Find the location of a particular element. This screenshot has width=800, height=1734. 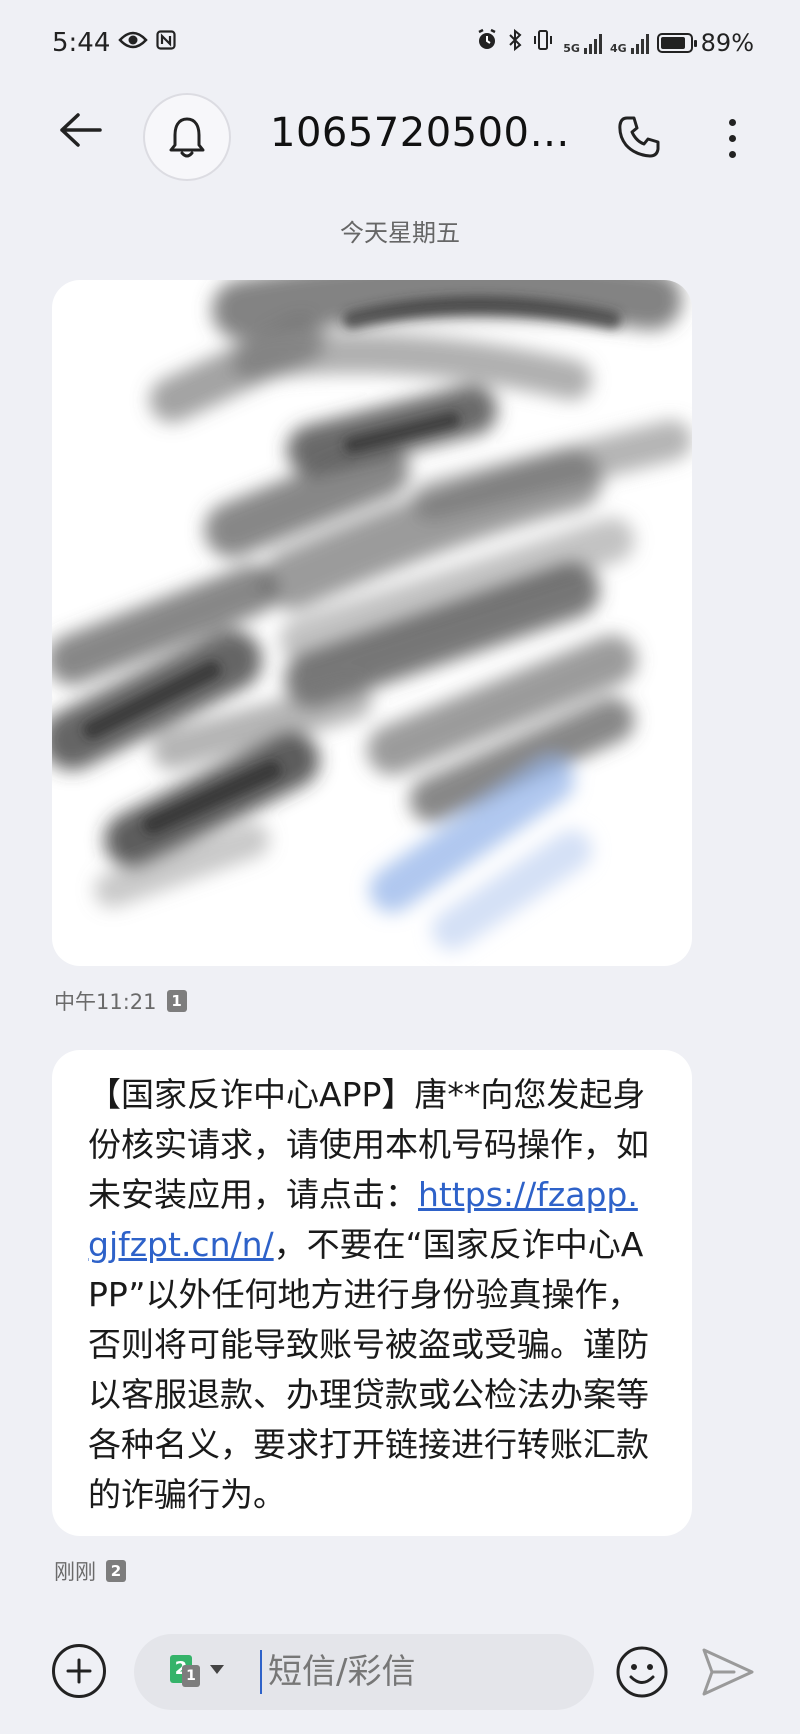

cellular-signal-2-icon: 4G is located at coordinates (629, 43).